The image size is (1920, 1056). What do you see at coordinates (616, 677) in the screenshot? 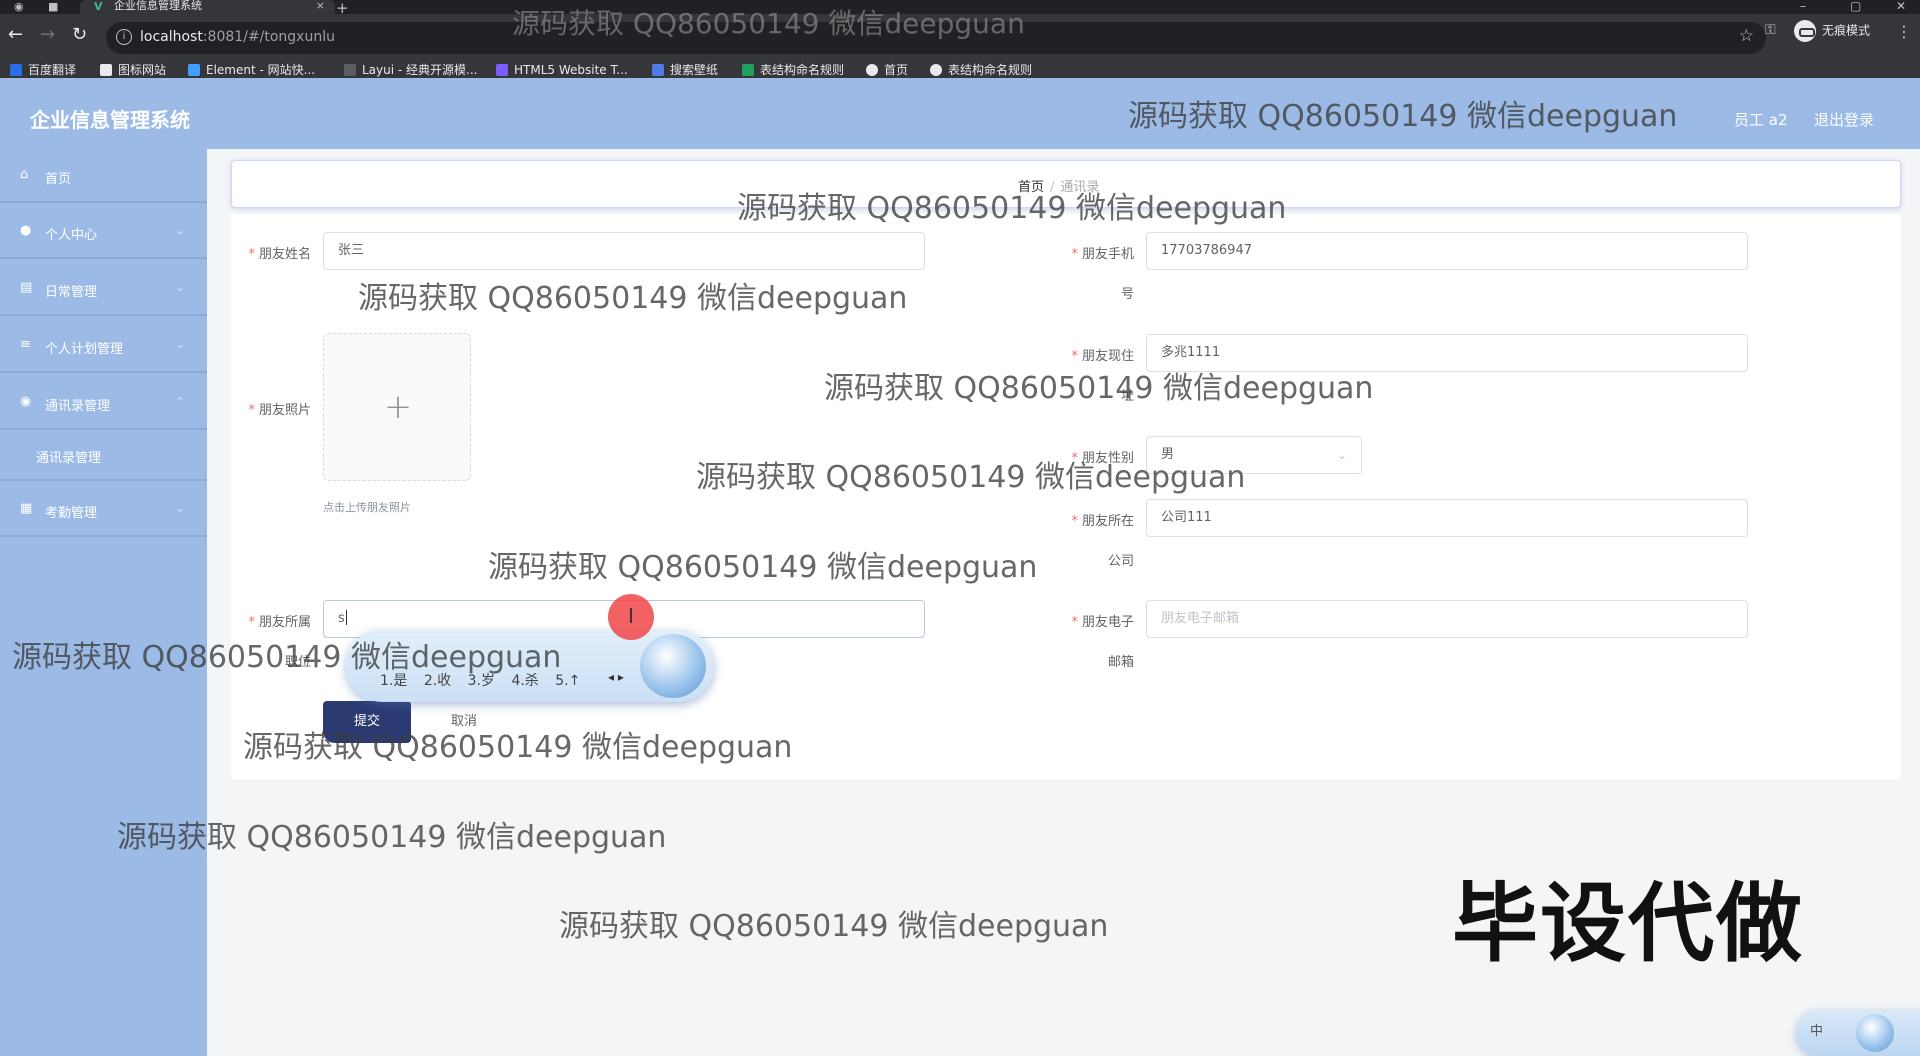
I see `ime-paging-icon: ◂ ▸` at bounding box center [616, 677].